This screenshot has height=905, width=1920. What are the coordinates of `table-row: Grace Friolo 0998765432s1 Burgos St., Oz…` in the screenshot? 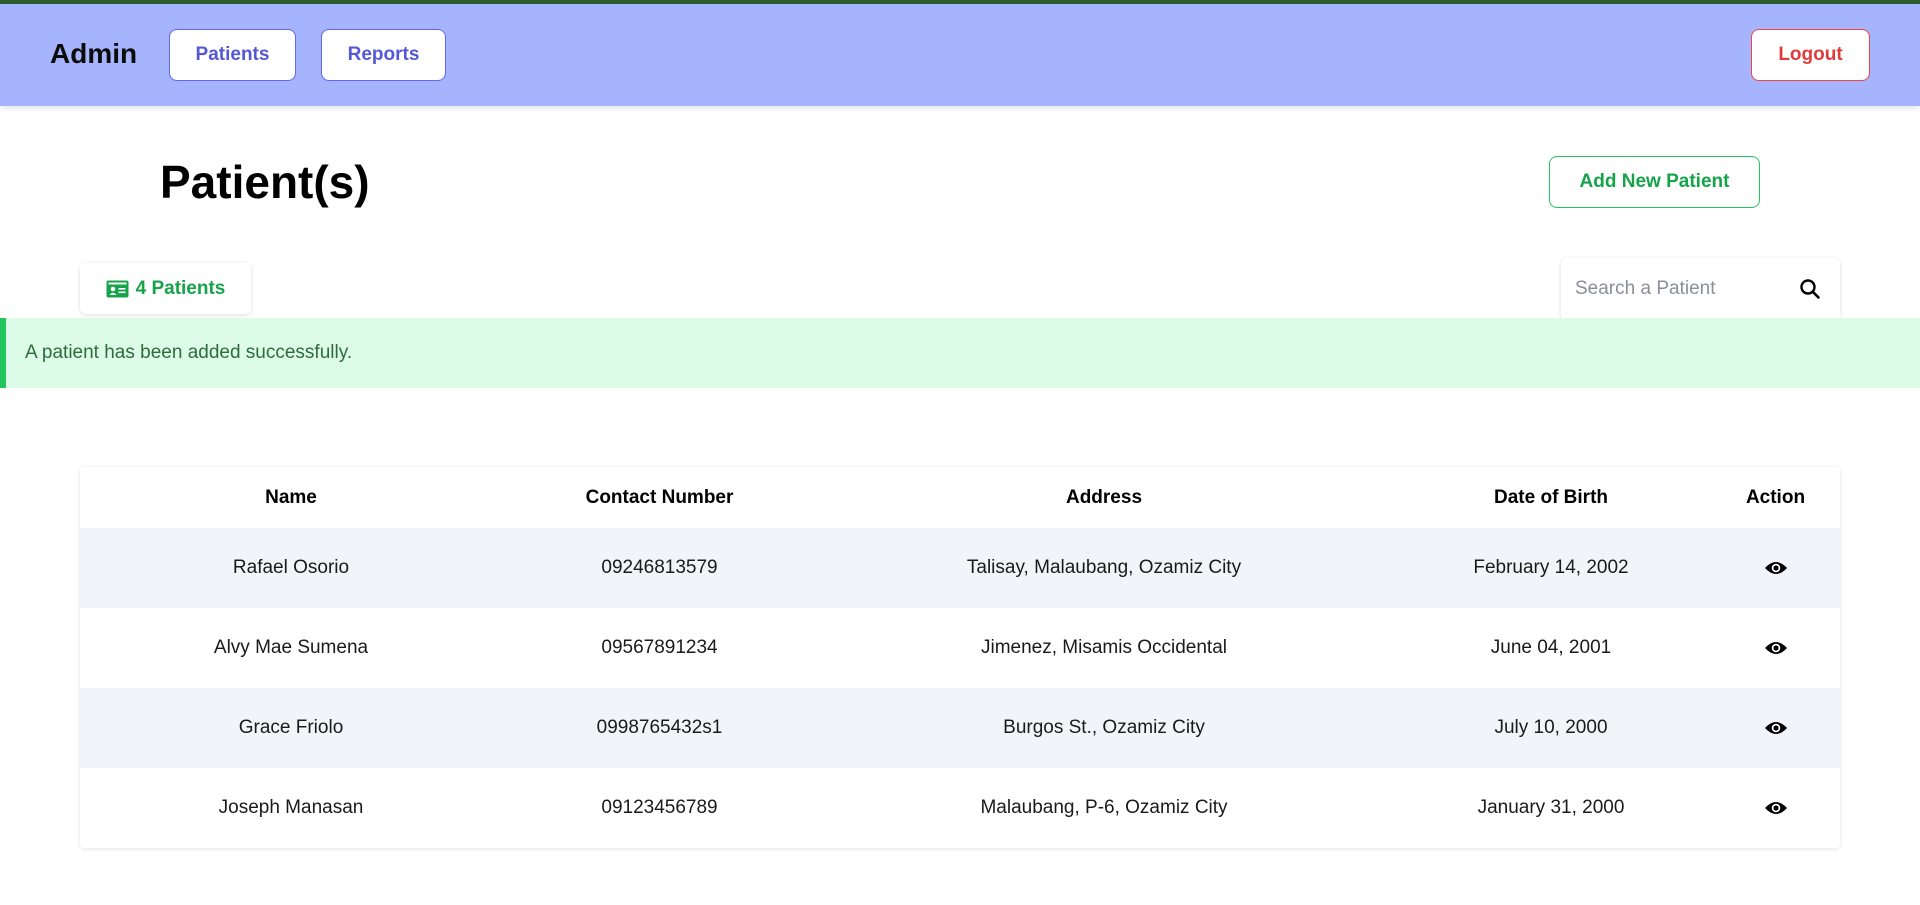 It's located at (960, 728).